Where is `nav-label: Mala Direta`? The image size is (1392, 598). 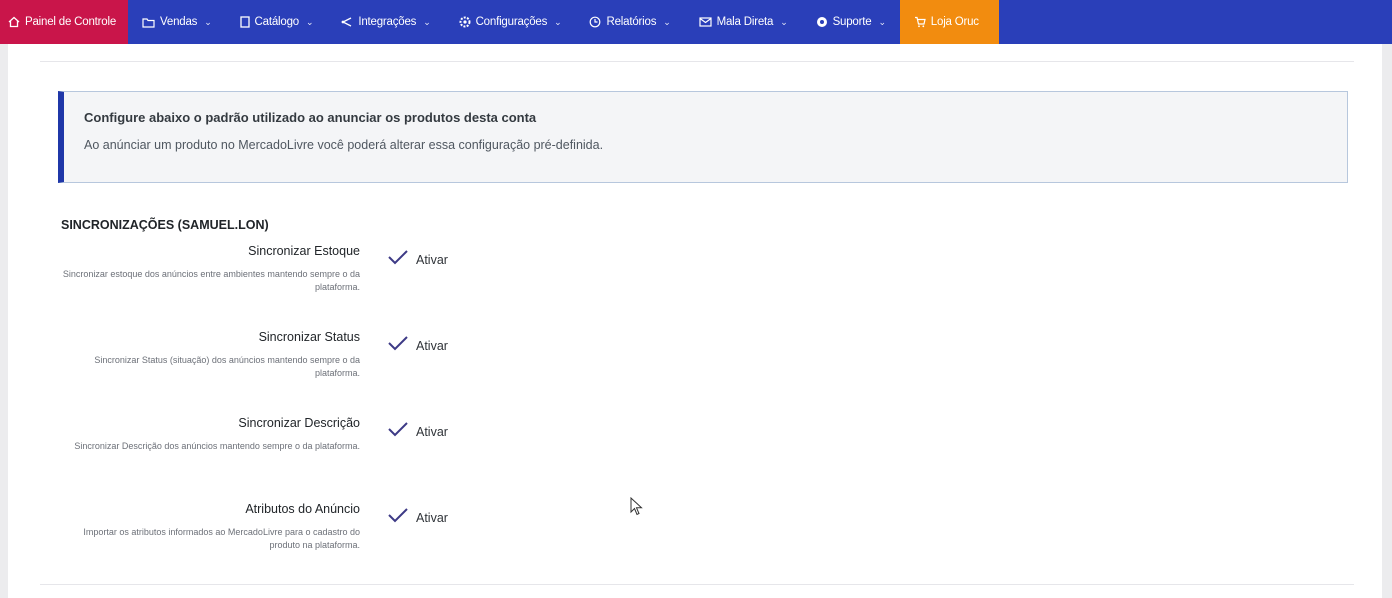
nav-label: Mala Direta is located at coordinates (745, 22).